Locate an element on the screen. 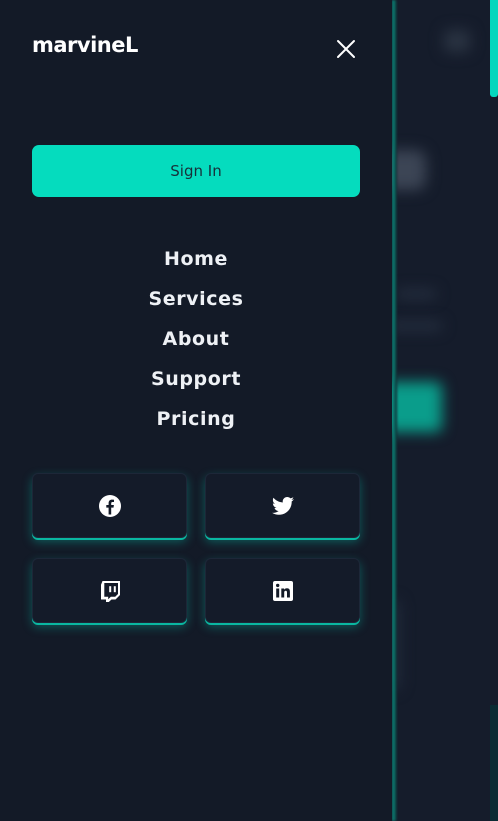 This screenshot has width=498, height=821. brand-logo: marvineL is located at coordinates (85, 45).